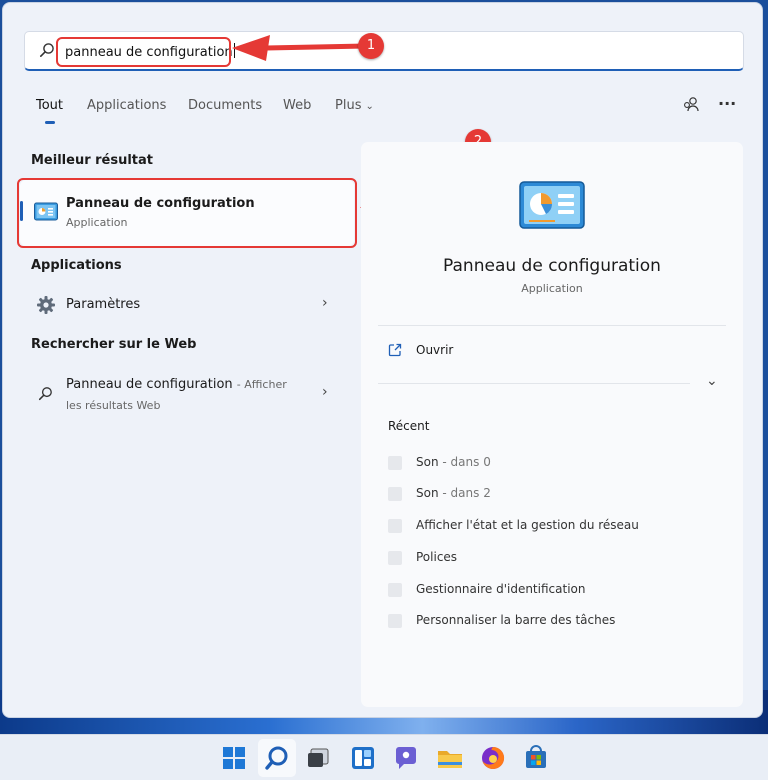 This screenshot has height=780, width=768. Describe the element at coordinates (395, 350) in the screenshot. I see `open-external-icon` at that location.